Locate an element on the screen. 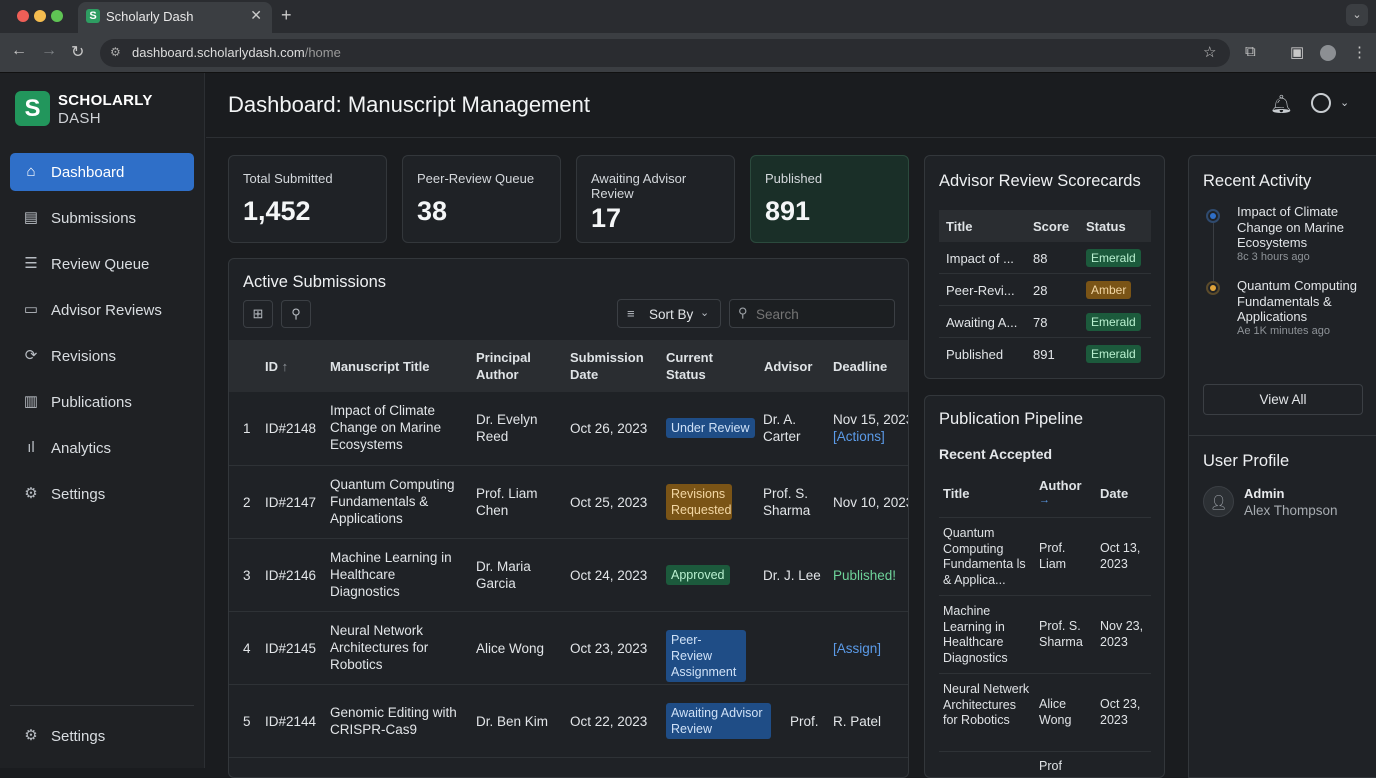  page-title: Dashboard: Manuscript Management is located at coordinates (409, 104).